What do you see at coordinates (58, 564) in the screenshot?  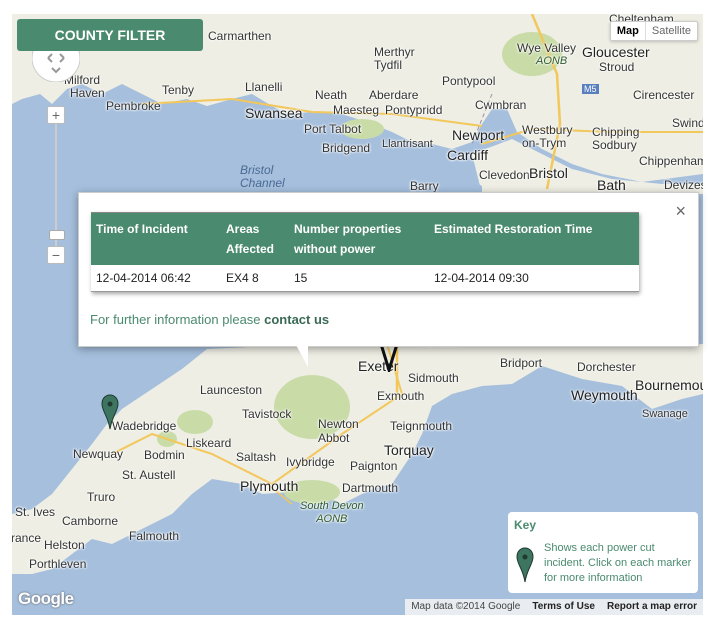 I see `place-porthleven: Porthleven` at bounding box center [58, 564].